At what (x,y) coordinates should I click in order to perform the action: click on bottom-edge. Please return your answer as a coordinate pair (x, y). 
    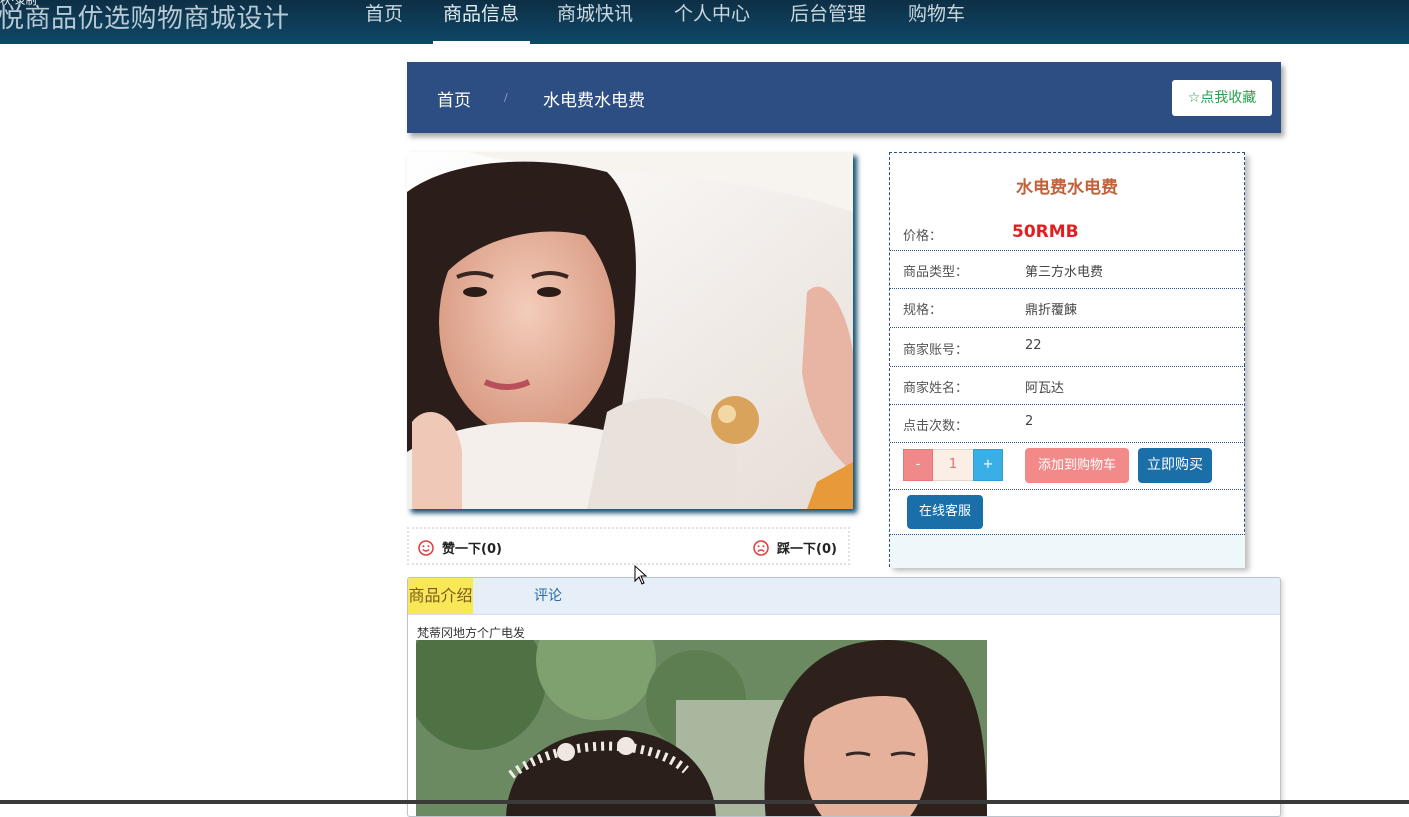
    Looking at the image, I should click on (704, 802).